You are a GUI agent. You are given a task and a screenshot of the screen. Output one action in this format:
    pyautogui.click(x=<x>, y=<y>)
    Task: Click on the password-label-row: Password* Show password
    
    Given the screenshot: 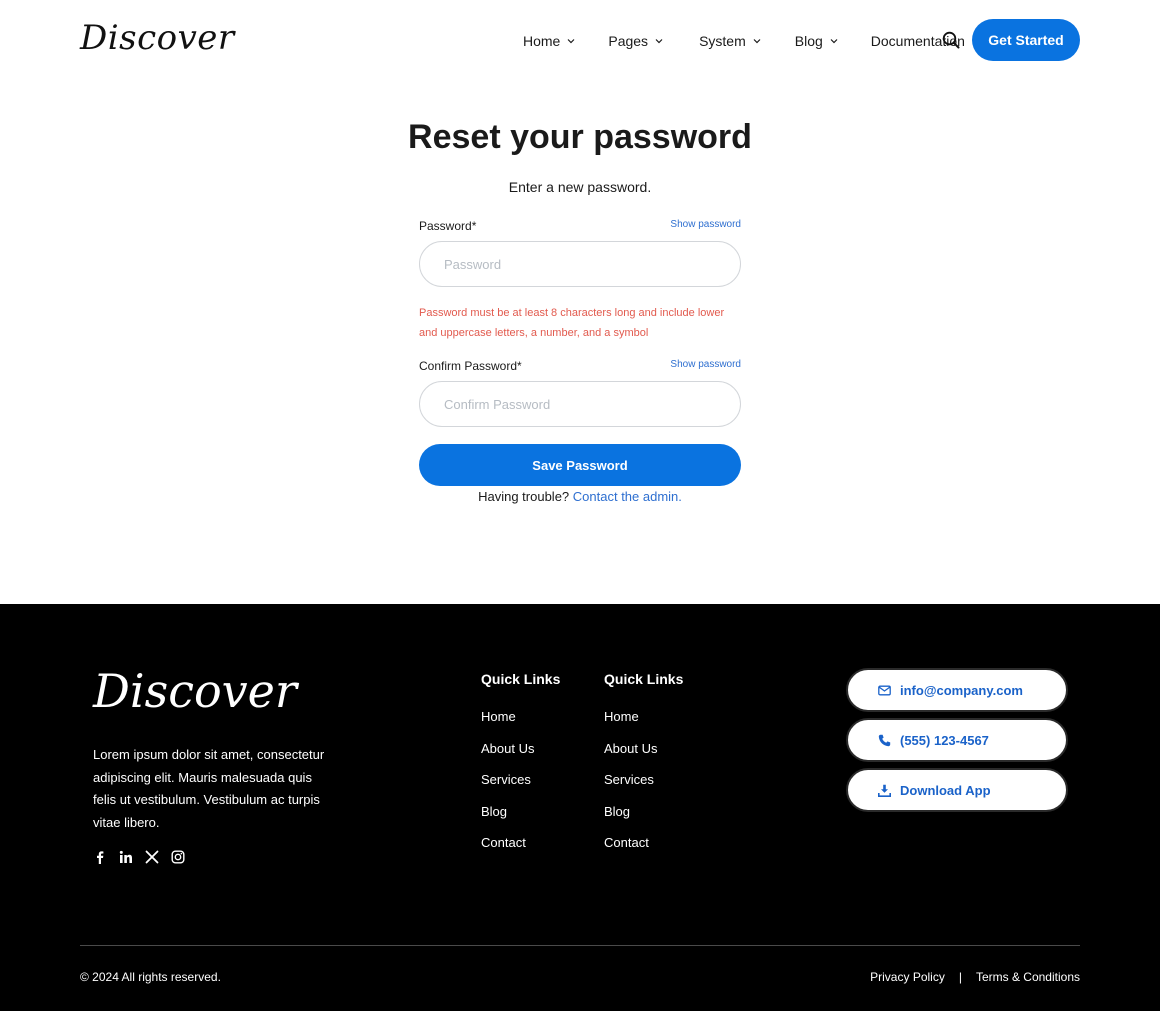 What is the action you would take?
    pyautogui.click(x=580, y=225)
    